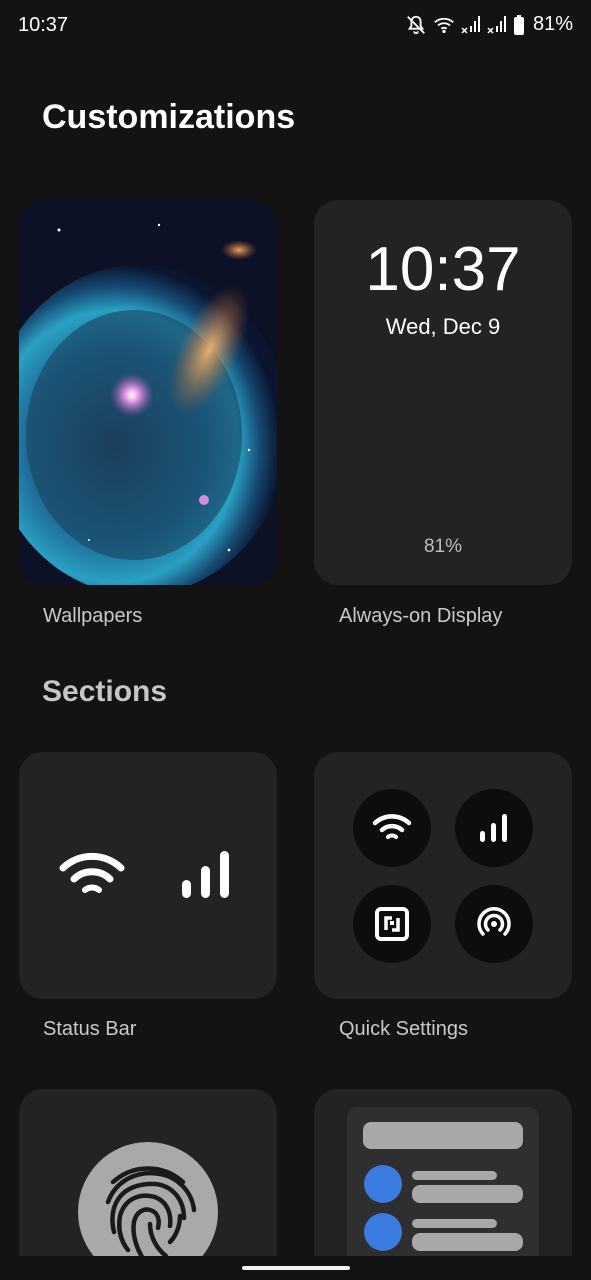 The width and height of the screenshot is (591, 1280). Describe the element at coordinates (90, 1029) in the screenshot. I see `status-bar-label: Status Bar` at that location.